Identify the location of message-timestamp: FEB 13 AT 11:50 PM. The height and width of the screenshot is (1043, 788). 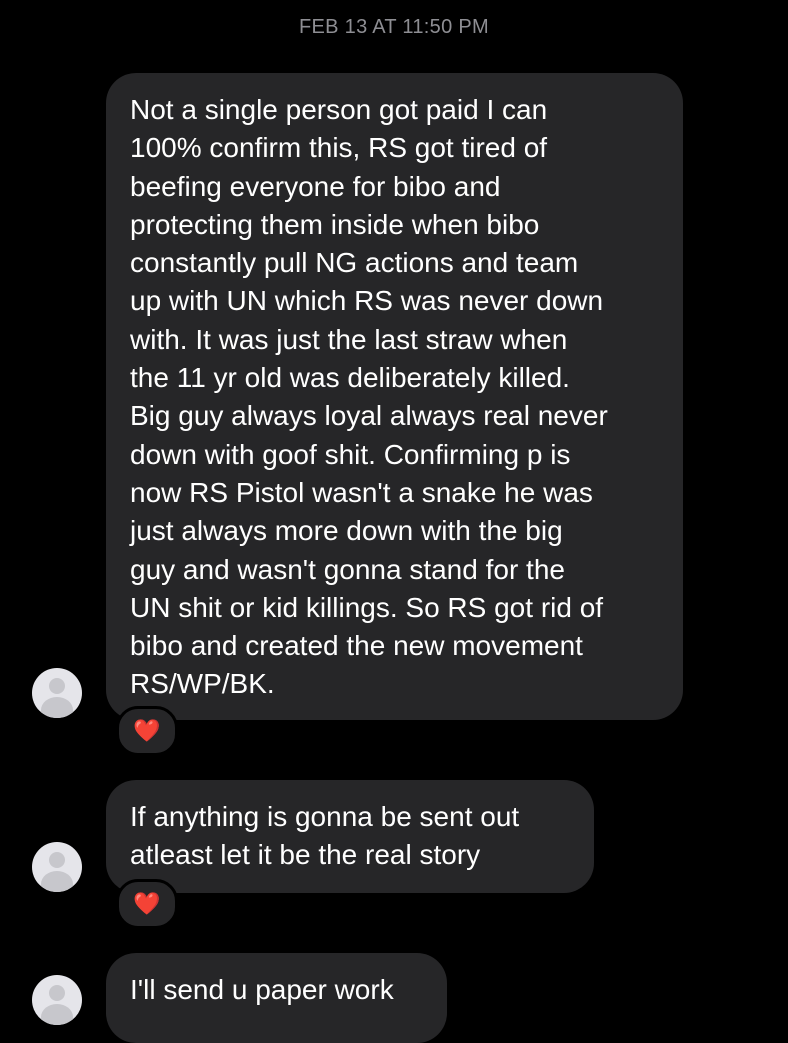
(394, 27).